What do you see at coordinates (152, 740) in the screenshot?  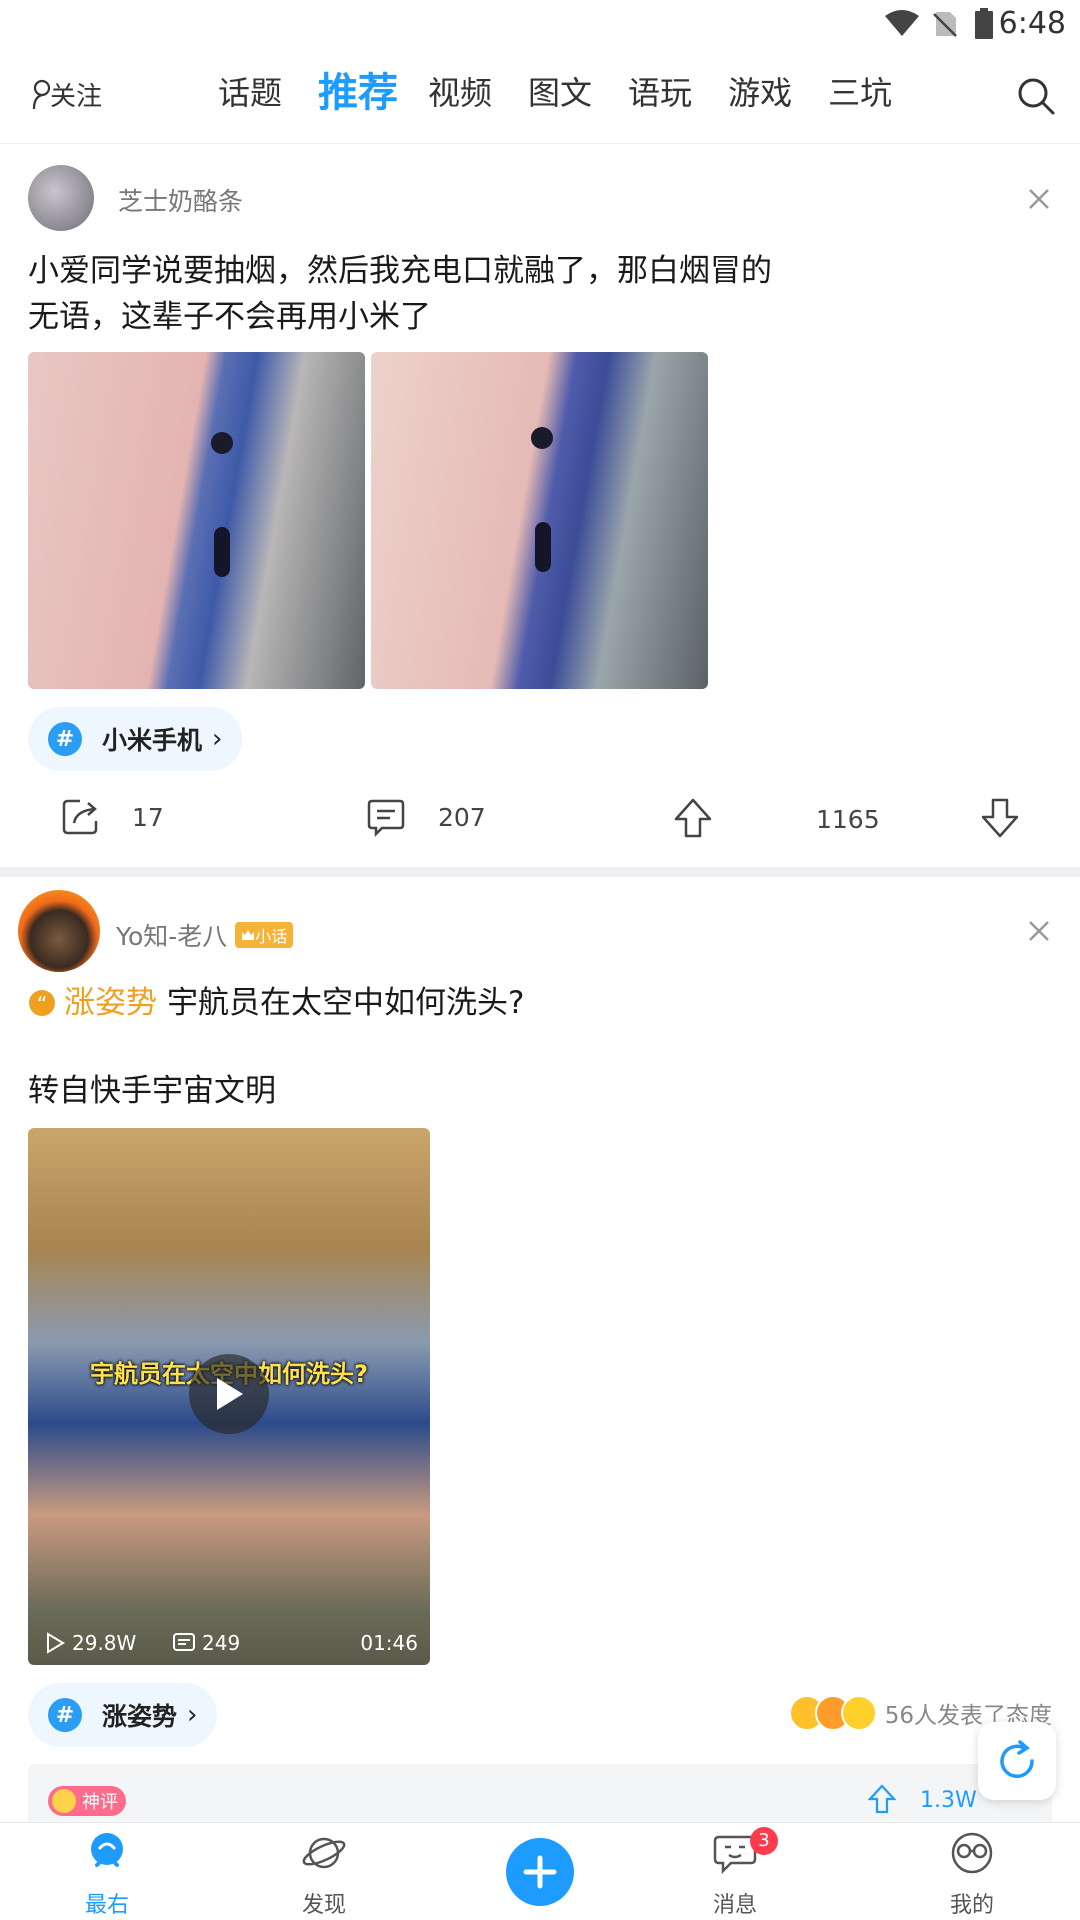 I see `topic-label: 小米手机` at bounding box center [152, 740].